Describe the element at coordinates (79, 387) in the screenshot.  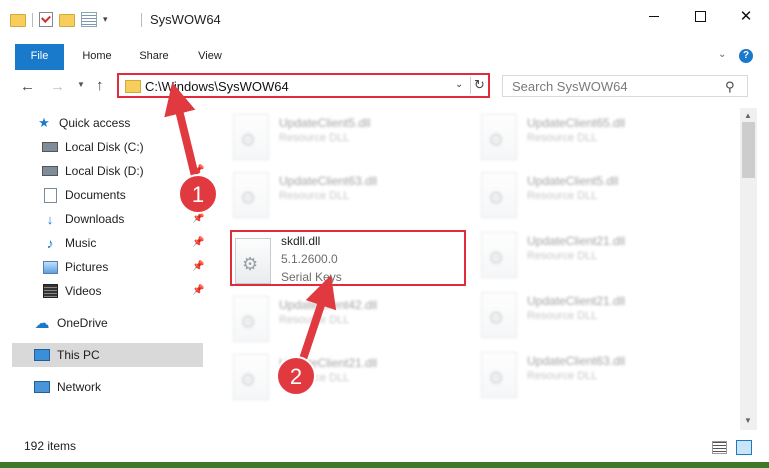
I see `sidebar-item-label: Network` at that location.